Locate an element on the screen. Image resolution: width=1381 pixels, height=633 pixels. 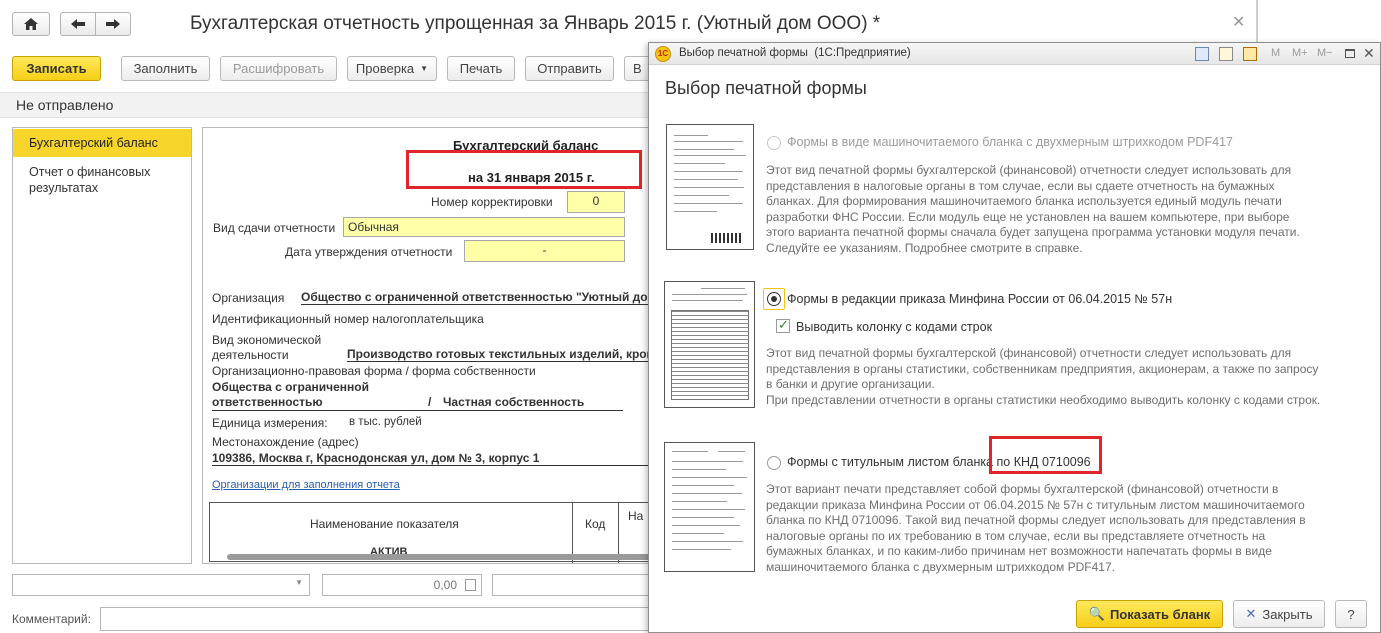
address-label: Местонахождение (адрес) is located at coordinates (285, 442).